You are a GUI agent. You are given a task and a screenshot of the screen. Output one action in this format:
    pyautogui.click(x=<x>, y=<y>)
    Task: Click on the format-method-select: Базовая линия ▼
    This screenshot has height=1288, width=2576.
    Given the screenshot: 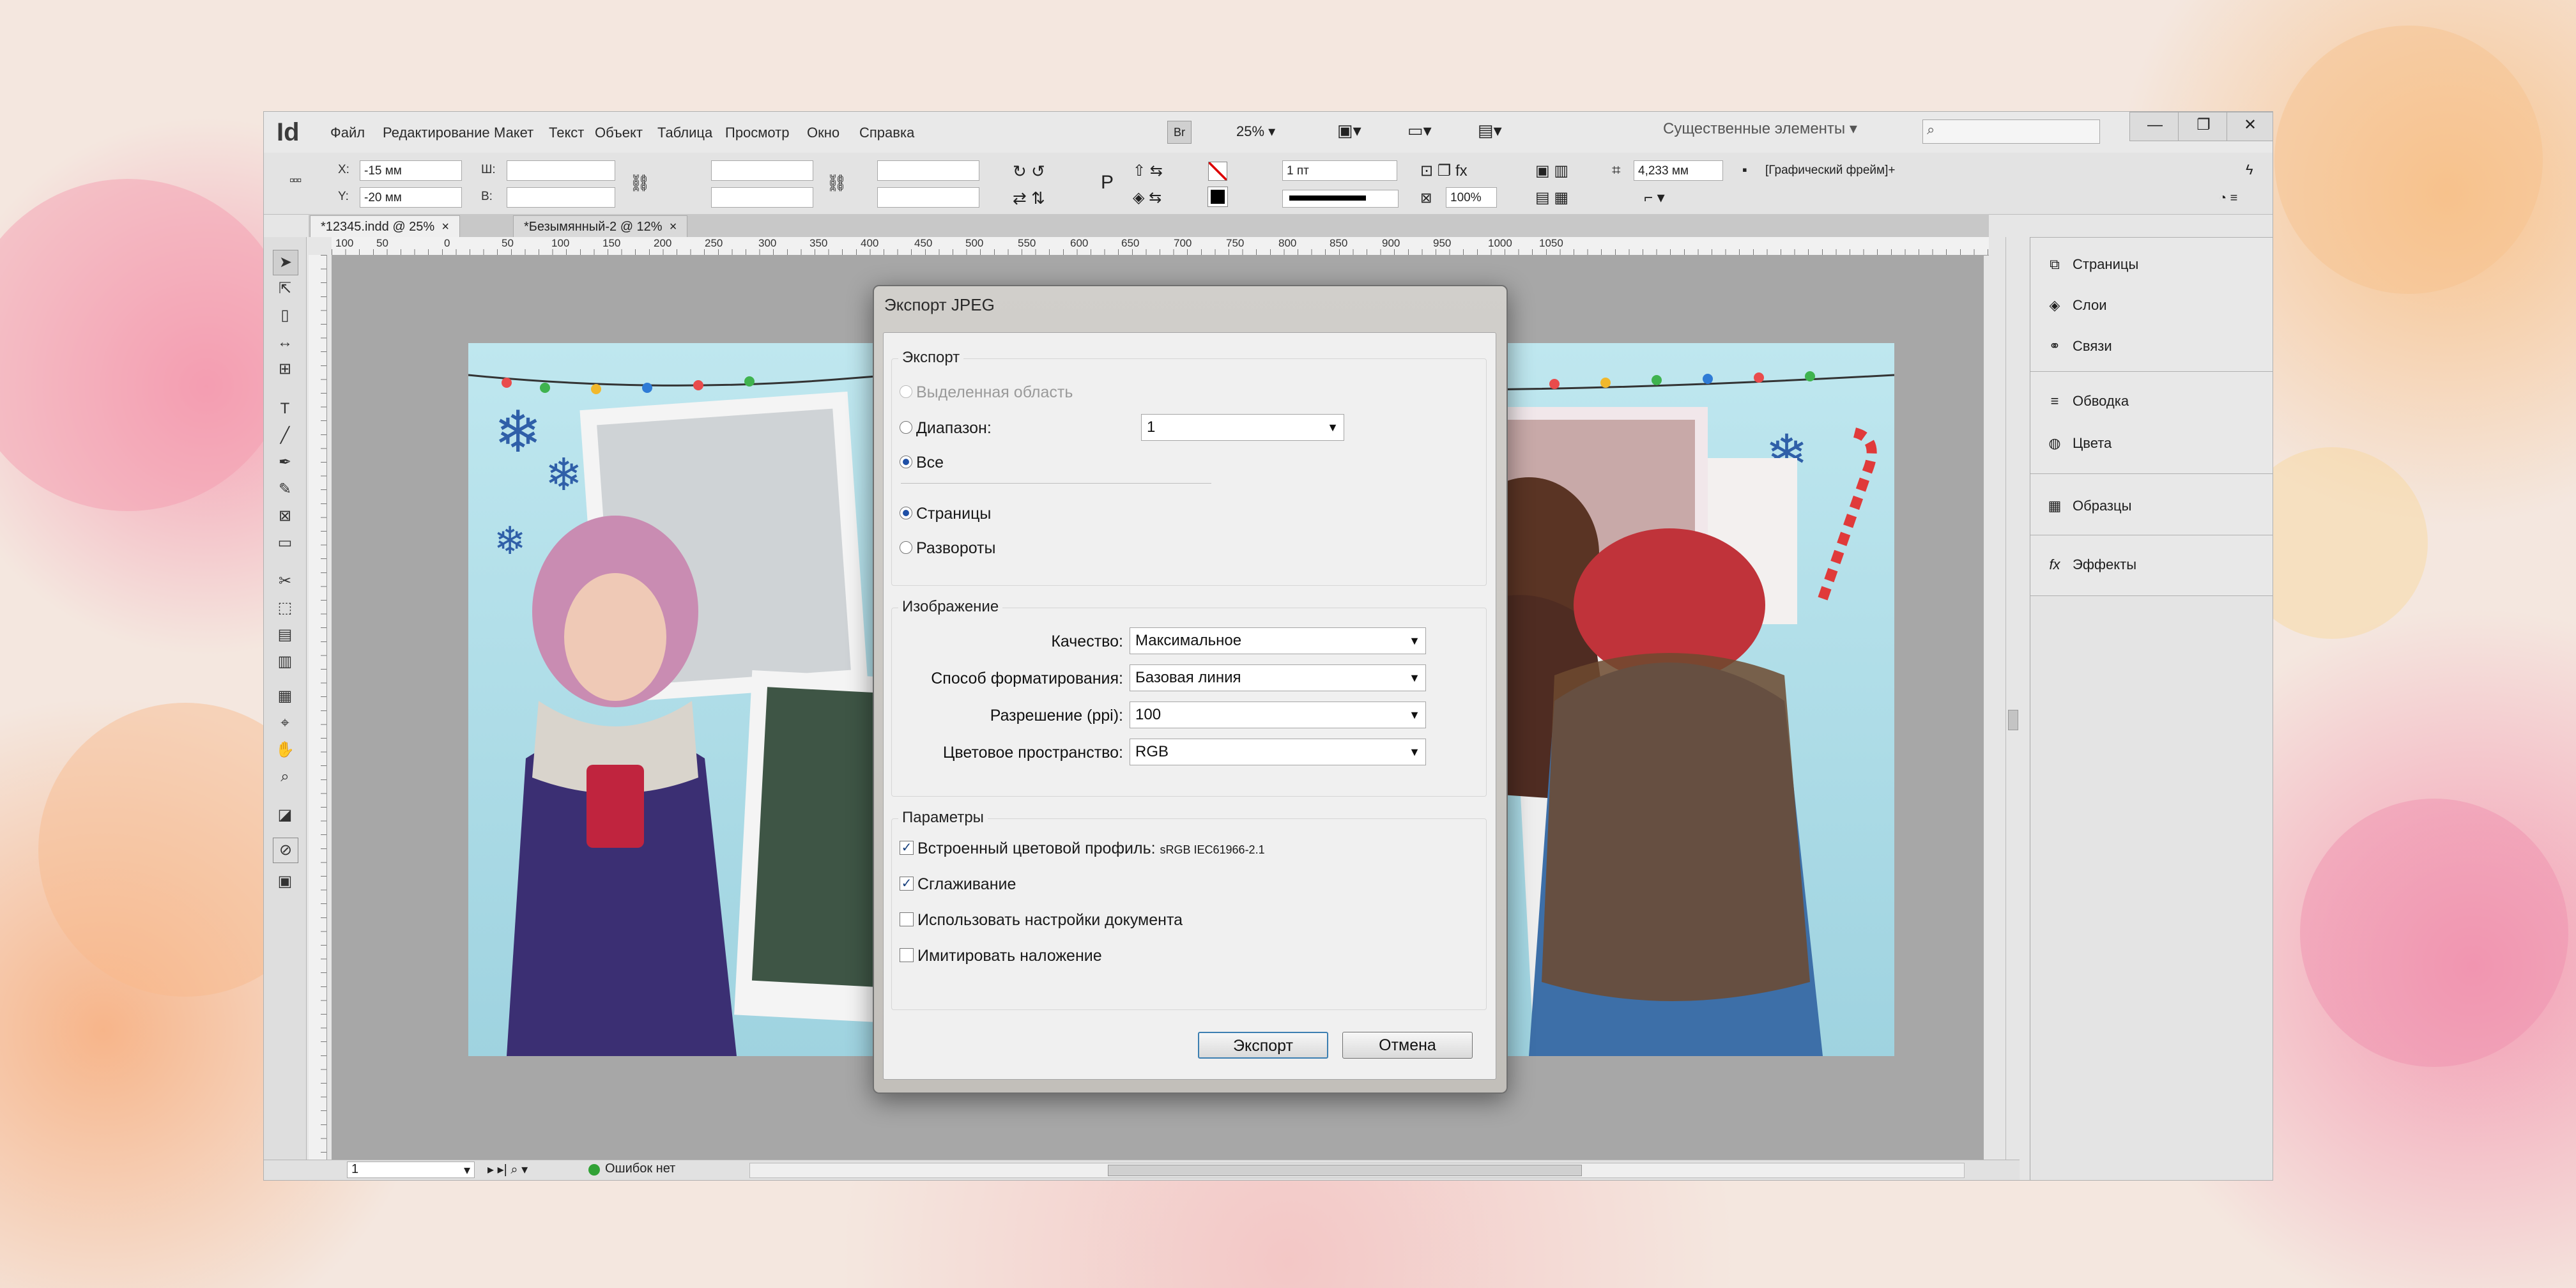 What is the action you would take?
    pyautogui.click(x=1278, y=677)
    